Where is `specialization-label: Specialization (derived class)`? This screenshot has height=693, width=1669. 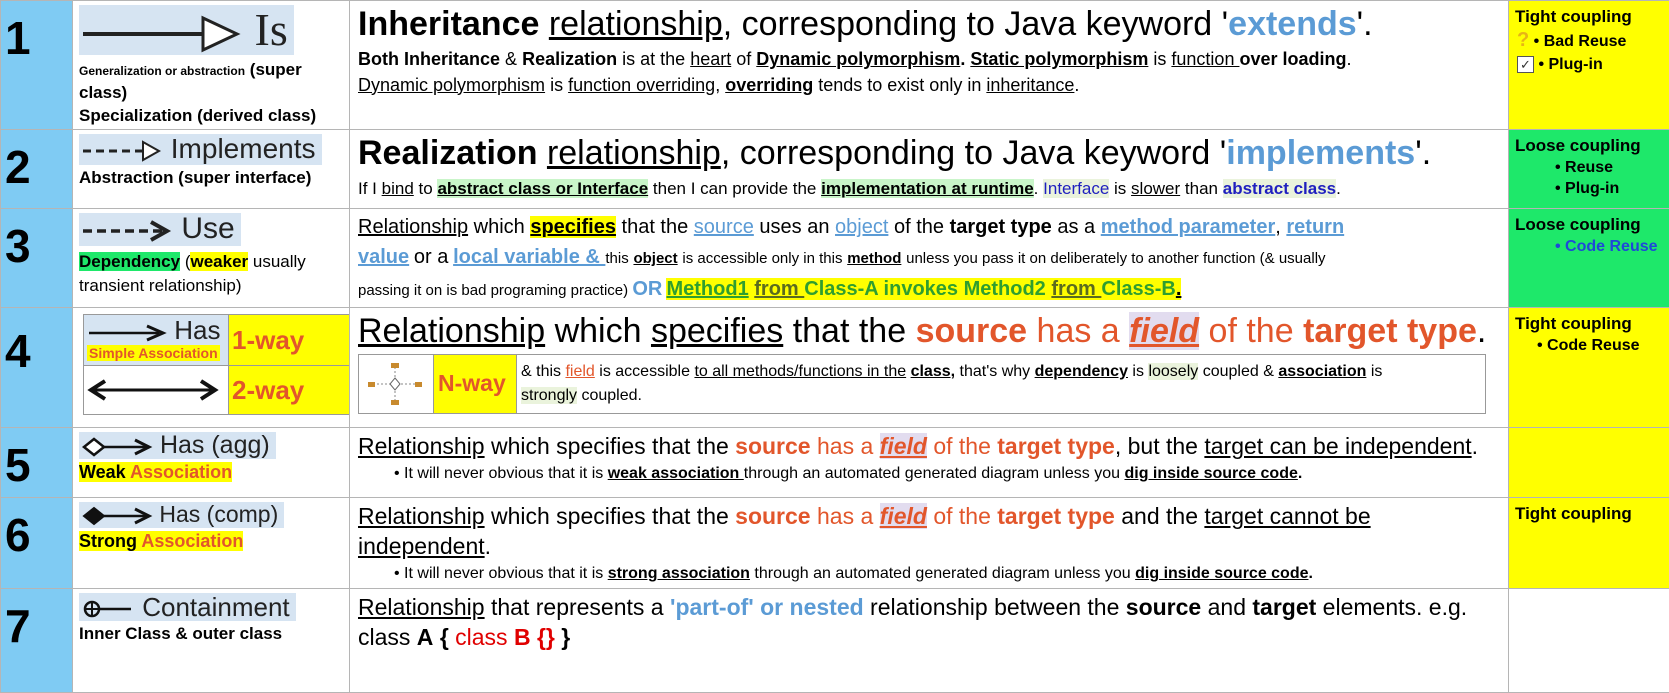
specialization-label: Specialization (derived class) is located at coordinates (212, 116).